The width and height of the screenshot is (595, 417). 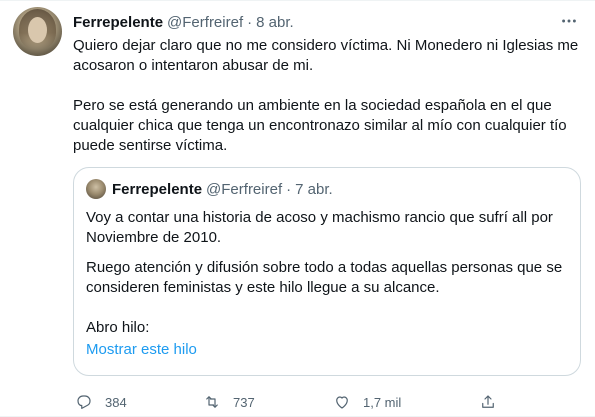 What do you see at coordinates (212, 402) in the screenshot?
I see `retweet-icon` at bounding box center [212, 402].